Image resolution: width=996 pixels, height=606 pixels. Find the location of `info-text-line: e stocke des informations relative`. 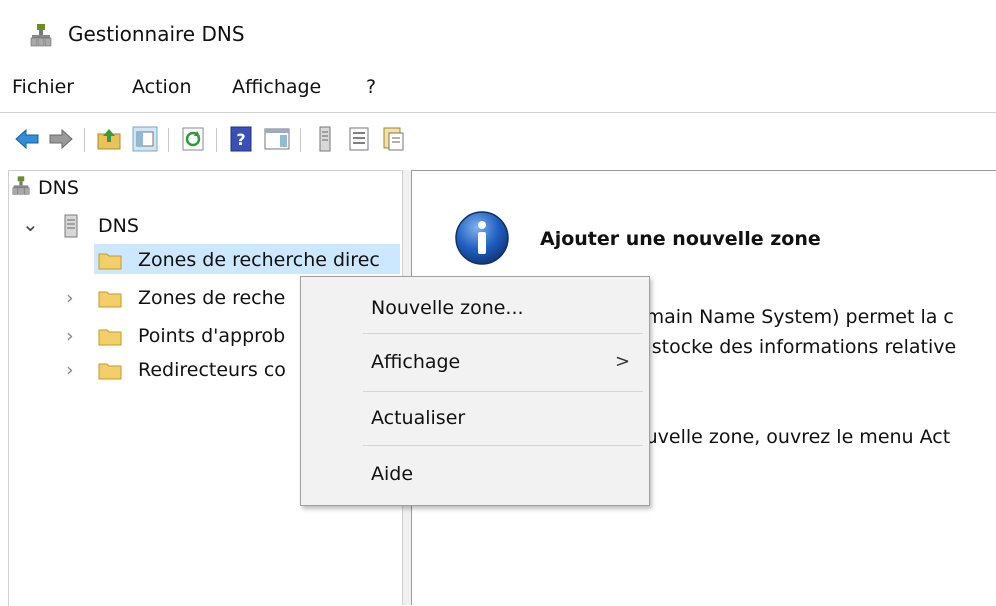

info-text-line: e stocke des informations relative is located at coordinates (795, 347).